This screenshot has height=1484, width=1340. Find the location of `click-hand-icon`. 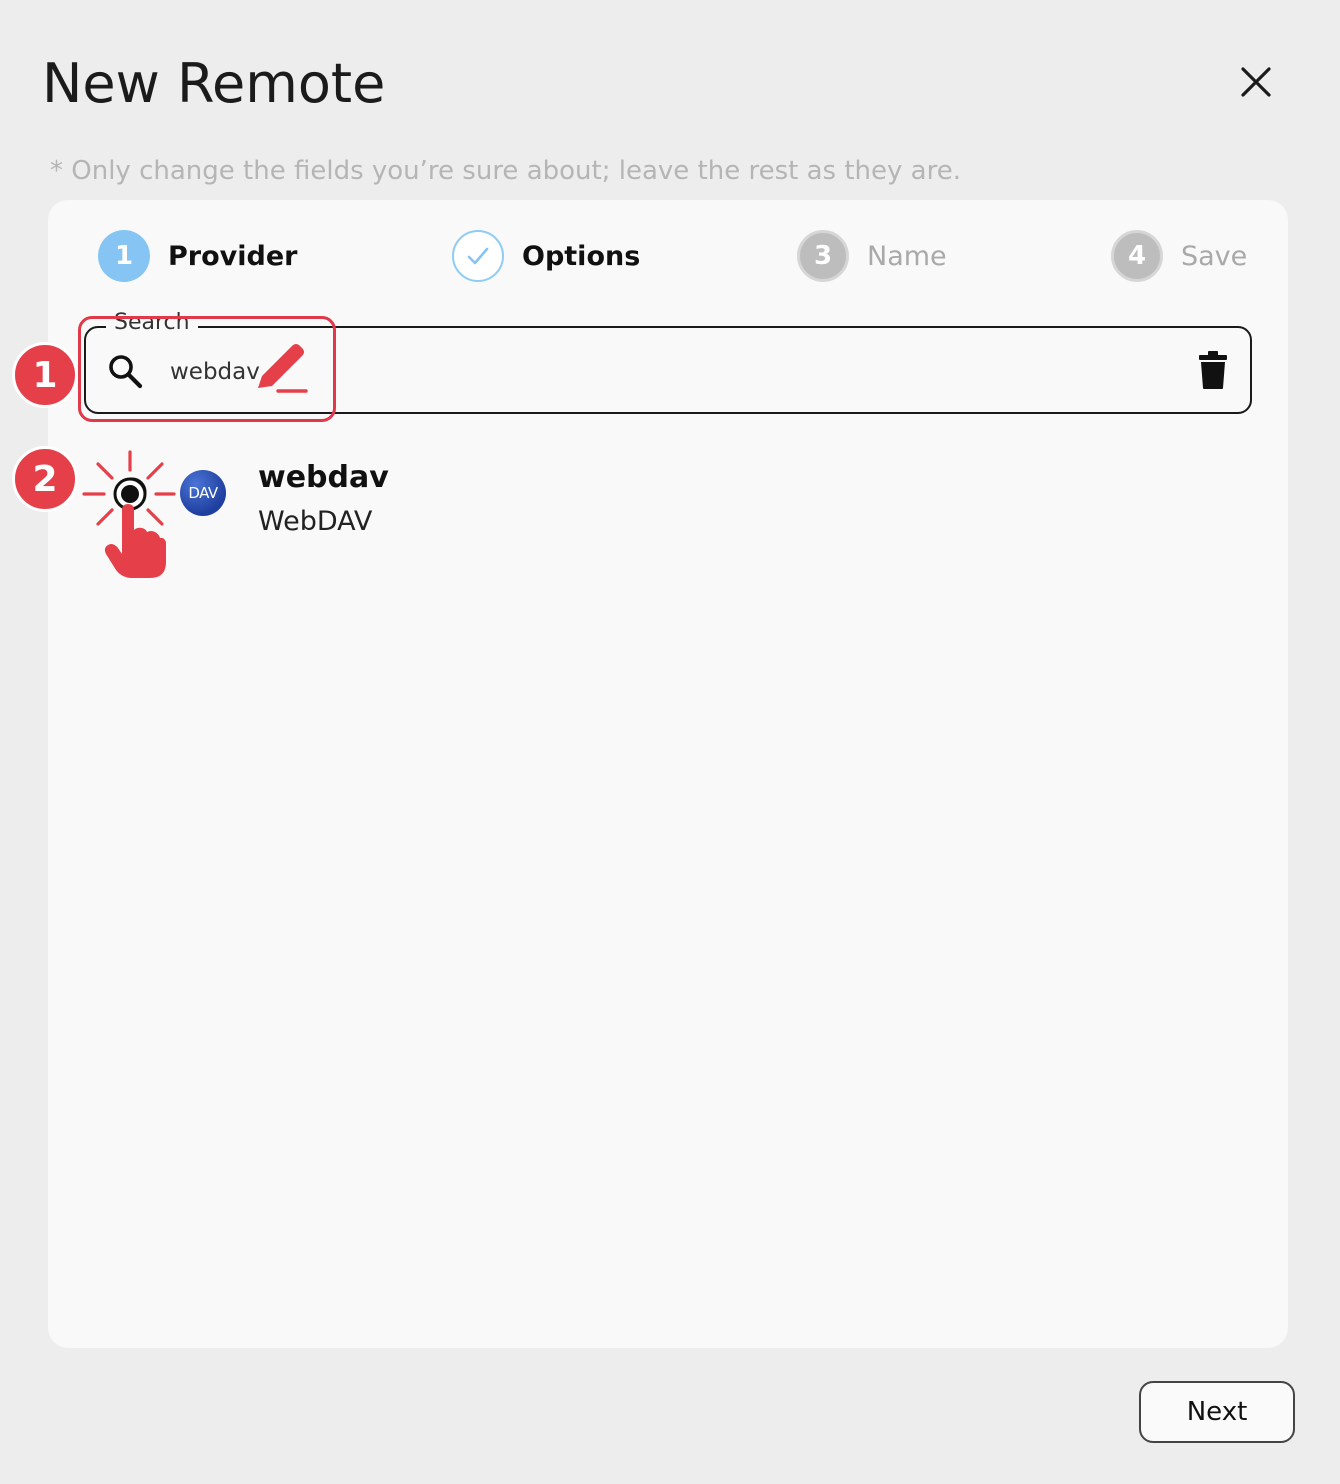

click-hand-icon is located at coordinates (129, 514).